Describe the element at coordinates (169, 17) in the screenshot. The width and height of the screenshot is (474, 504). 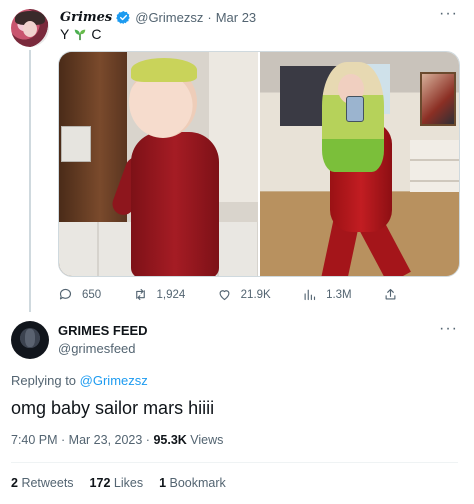
I see `handle: @Grimezsz` at that location.